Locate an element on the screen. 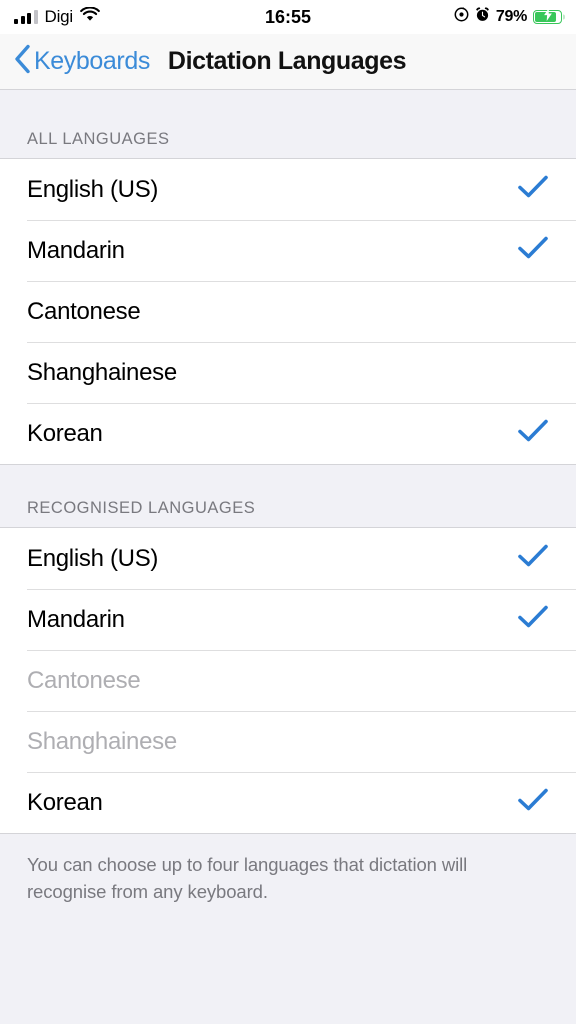 The width and height of the screenshot is (576, 1024). wifi-icon is located at coordinates (90, 16).